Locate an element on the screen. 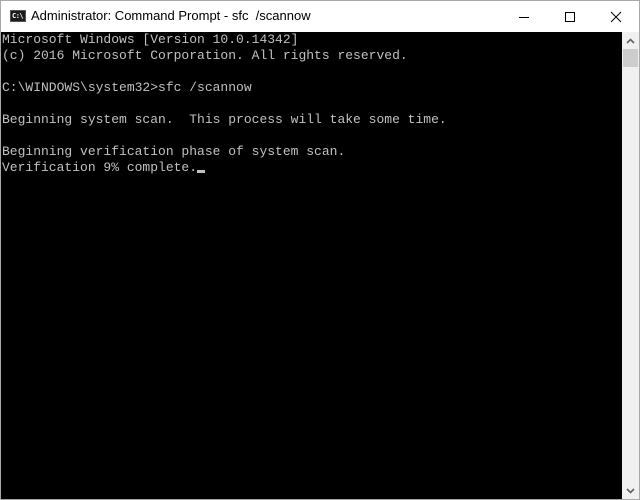 Image resolution: width=640 pixels, height=500 pixels. command-prompt-icon: C:\ is located at coordinates (18, 16).